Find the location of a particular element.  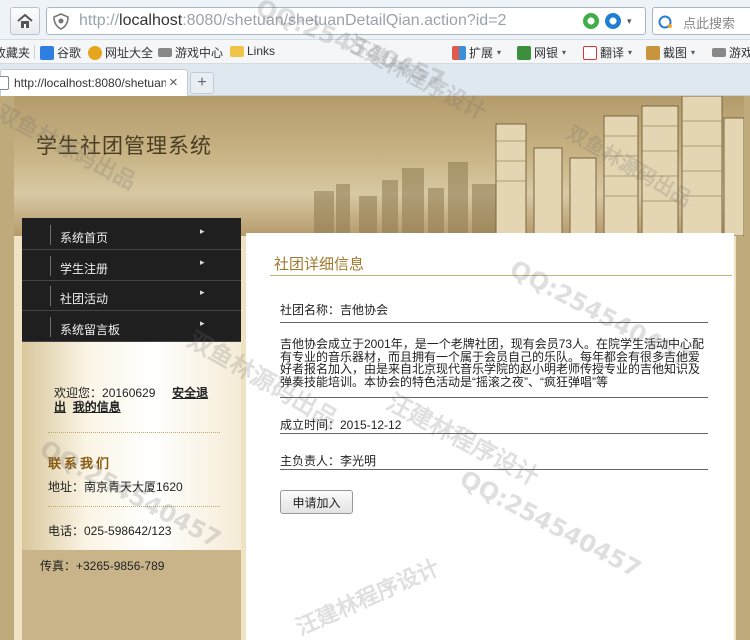

search-field: 点此搜索 is located at coordinates (701, 21).